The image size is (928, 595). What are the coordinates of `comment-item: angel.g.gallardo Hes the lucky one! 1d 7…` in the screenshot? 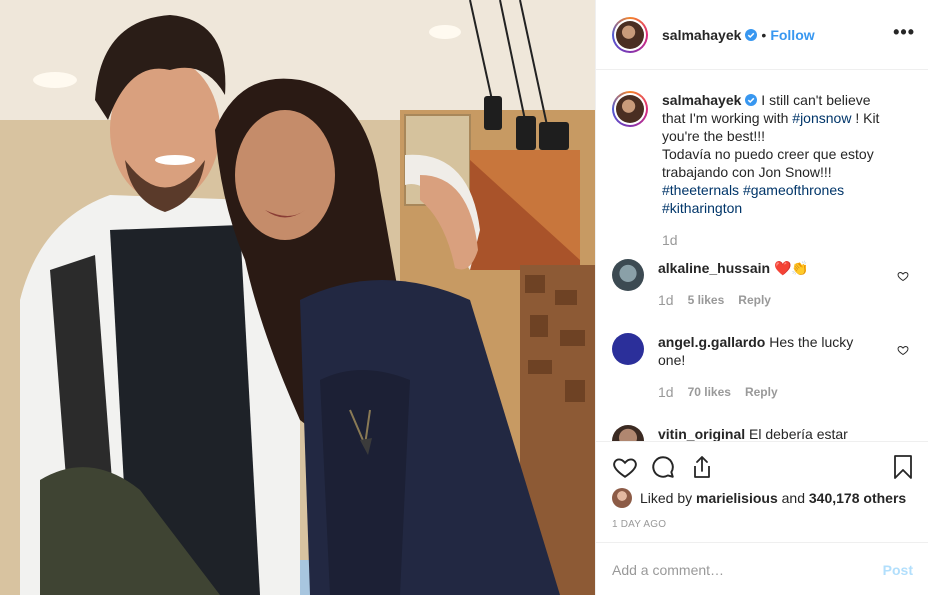 It's located at (762, 367).